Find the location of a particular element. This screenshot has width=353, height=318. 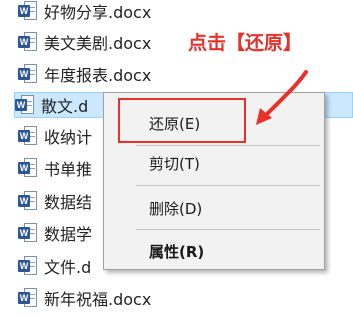

file-row: W 美文美剧.docx is located at coordinates (185, 42).